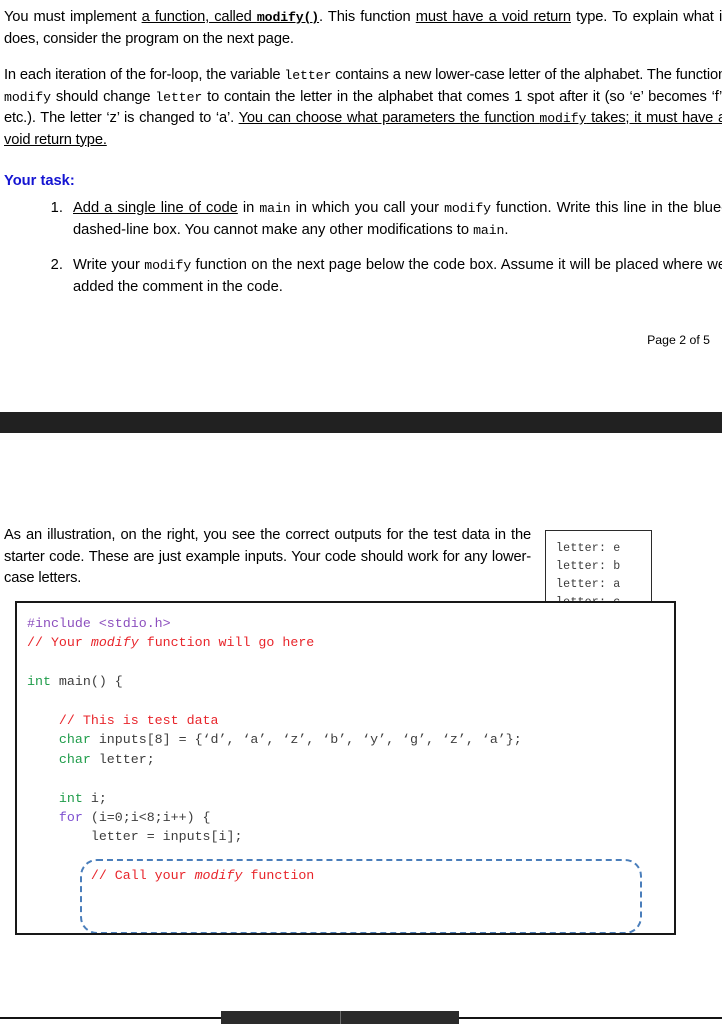 This screenshot has height=1024, width=722. I want to click on inline-code-modify: modify(), so click(288, 17).